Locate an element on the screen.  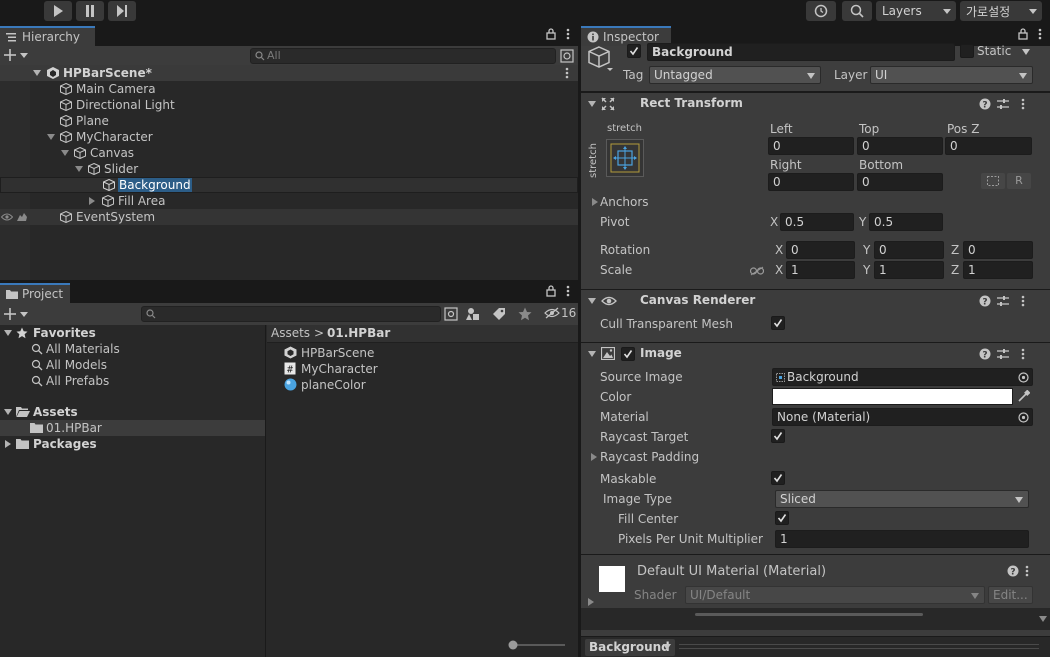
create-button is located at coordinates (17, 55).